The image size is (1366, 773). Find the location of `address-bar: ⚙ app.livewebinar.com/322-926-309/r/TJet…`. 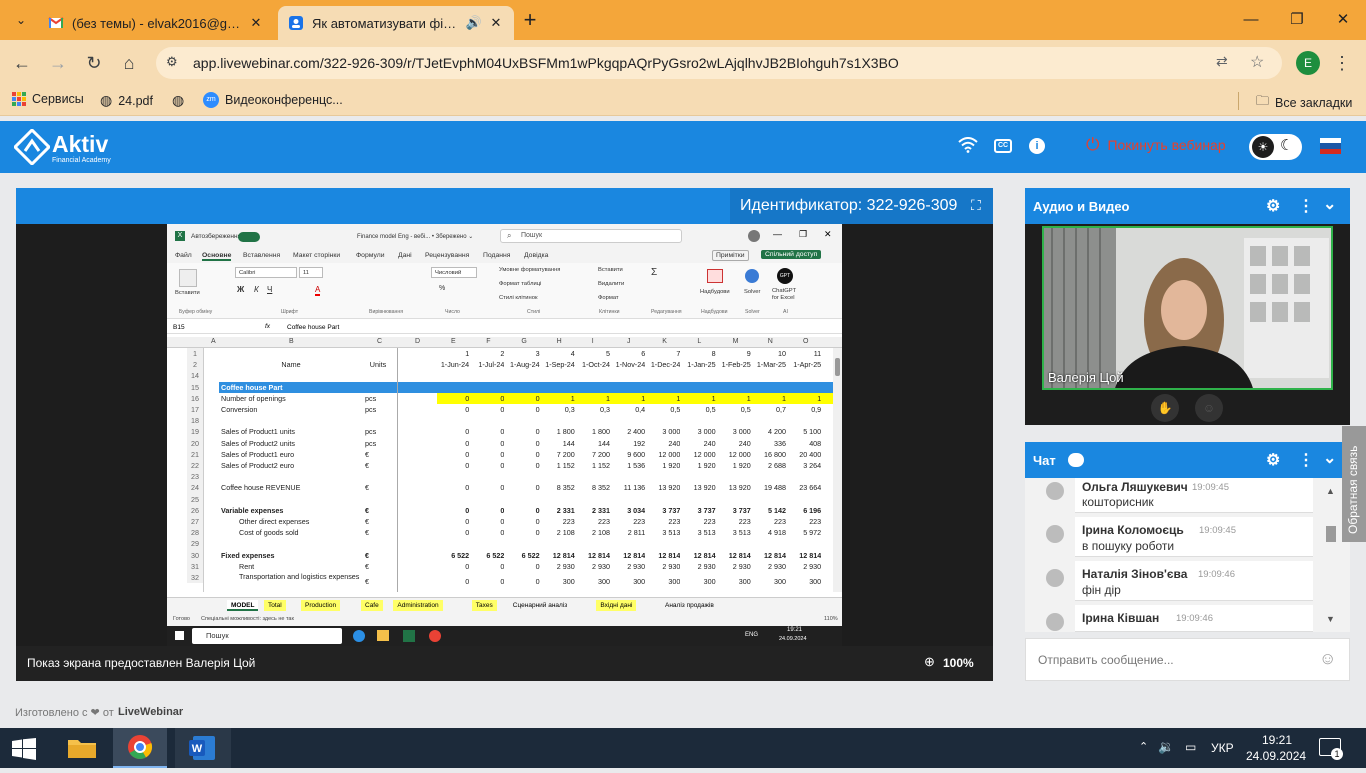

address-bar: ⚙ app.livewebinar.com/322-926-309/r/TJet… is located at coordinates (719, 63).